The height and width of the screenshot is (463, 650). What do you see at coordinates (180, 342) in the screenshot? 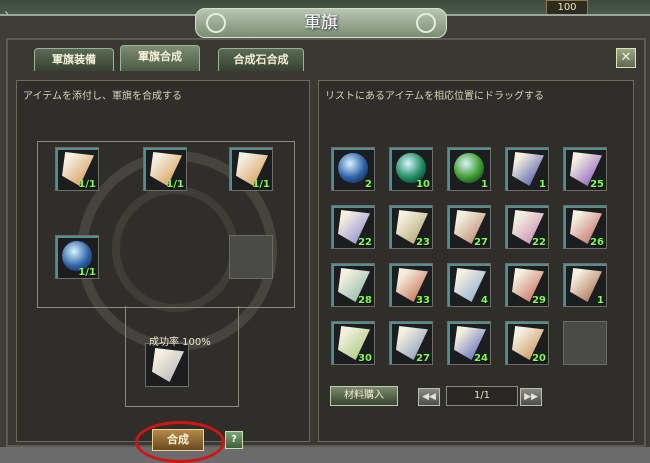
I see `success-rate: 成功率 100%` at bounding box center [180, 342].